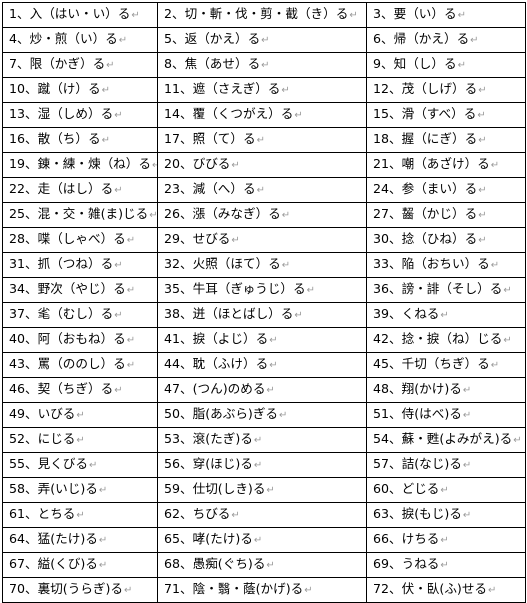 The width and height of the screenshot is (527, 603). What do you see at coordinates (229, 113) in the screenshot?
I see `verb-entry: 14、覆（くつがえ）る` at bounding box center [229, 113].